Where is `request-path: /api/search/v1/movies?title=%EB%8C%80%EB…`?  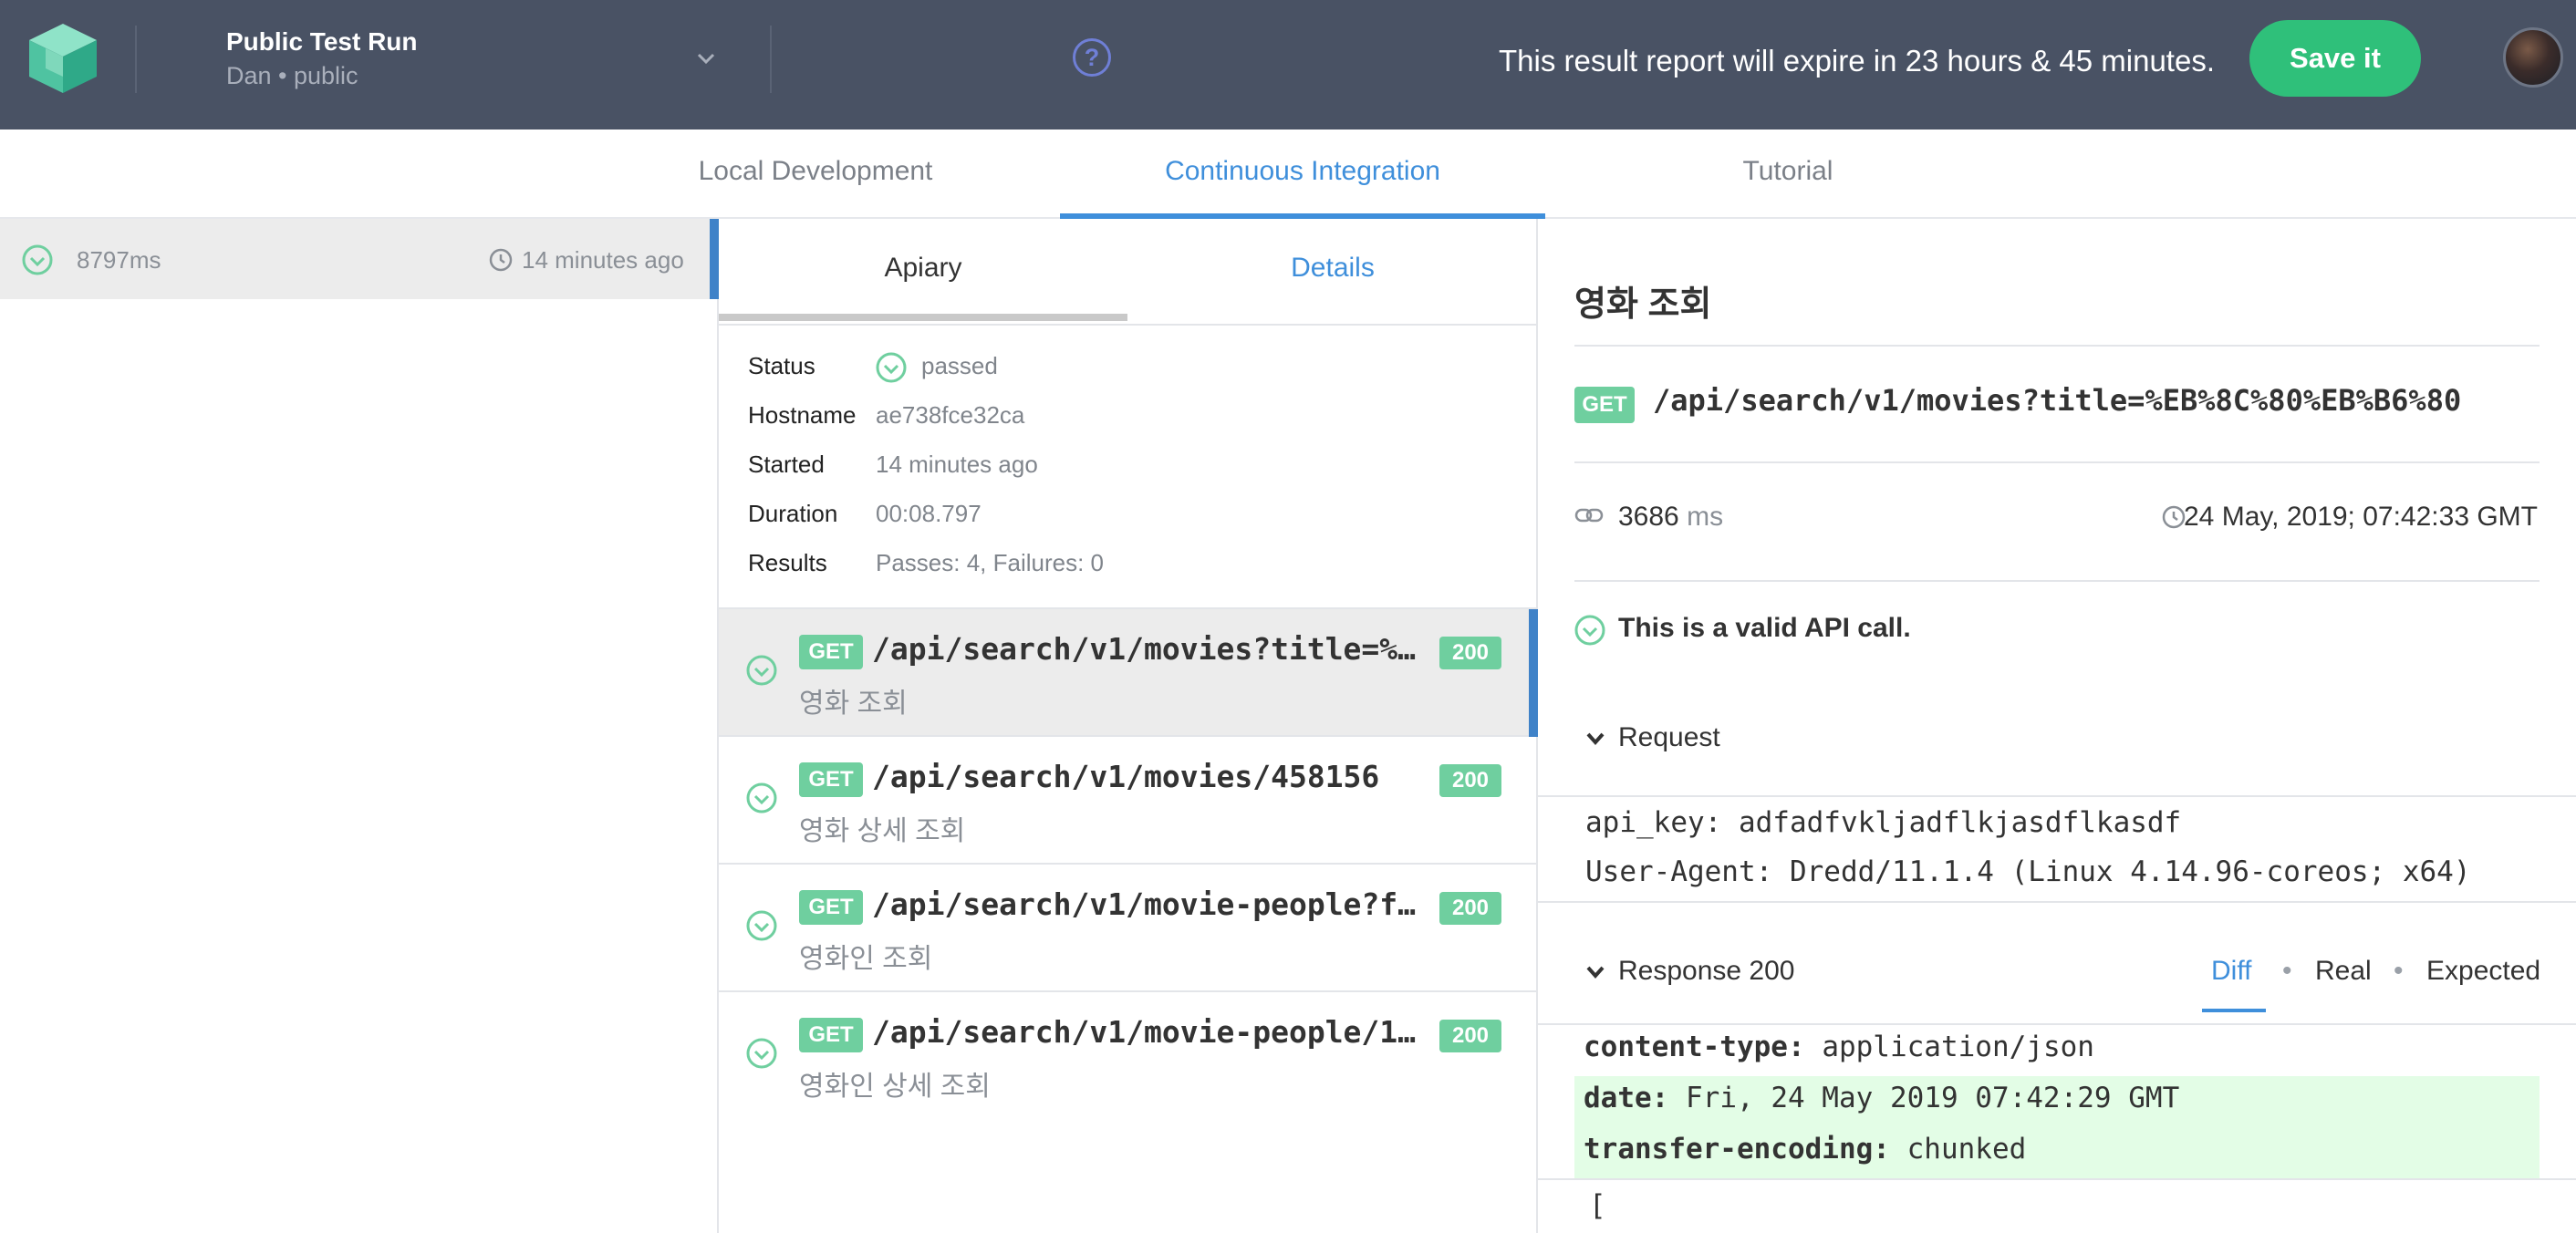
request-path: /api/search/v1/movies?title=%EB%8C%80%EB… is located at coordinates (1145, 649).